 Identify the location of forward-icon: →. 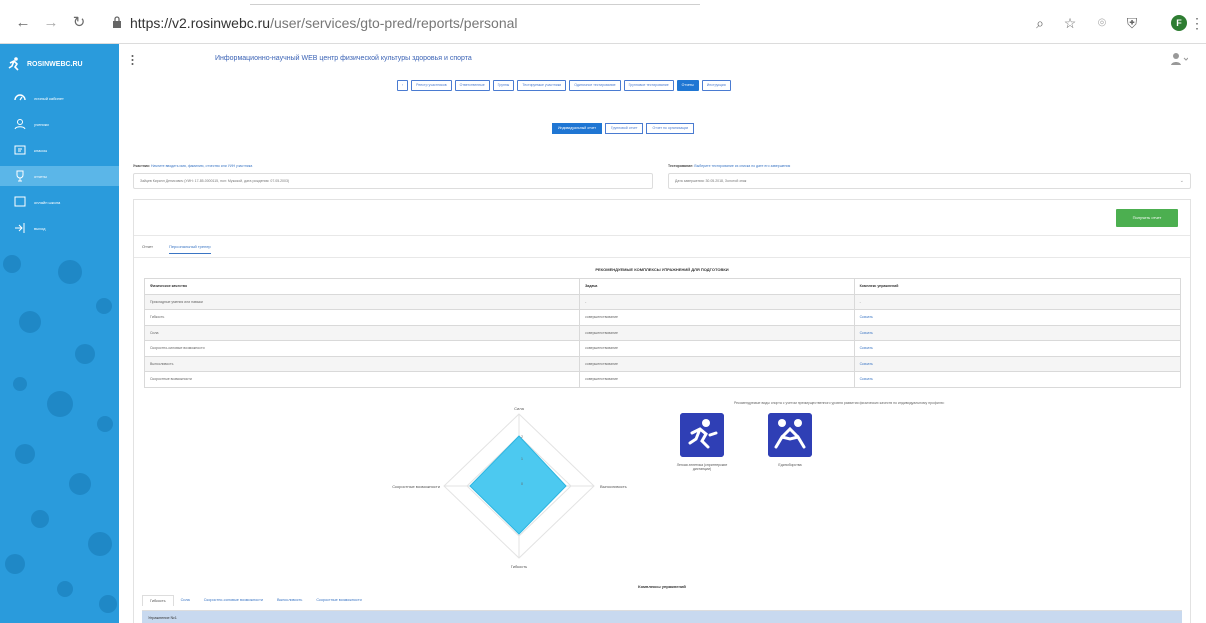
(51, 23).